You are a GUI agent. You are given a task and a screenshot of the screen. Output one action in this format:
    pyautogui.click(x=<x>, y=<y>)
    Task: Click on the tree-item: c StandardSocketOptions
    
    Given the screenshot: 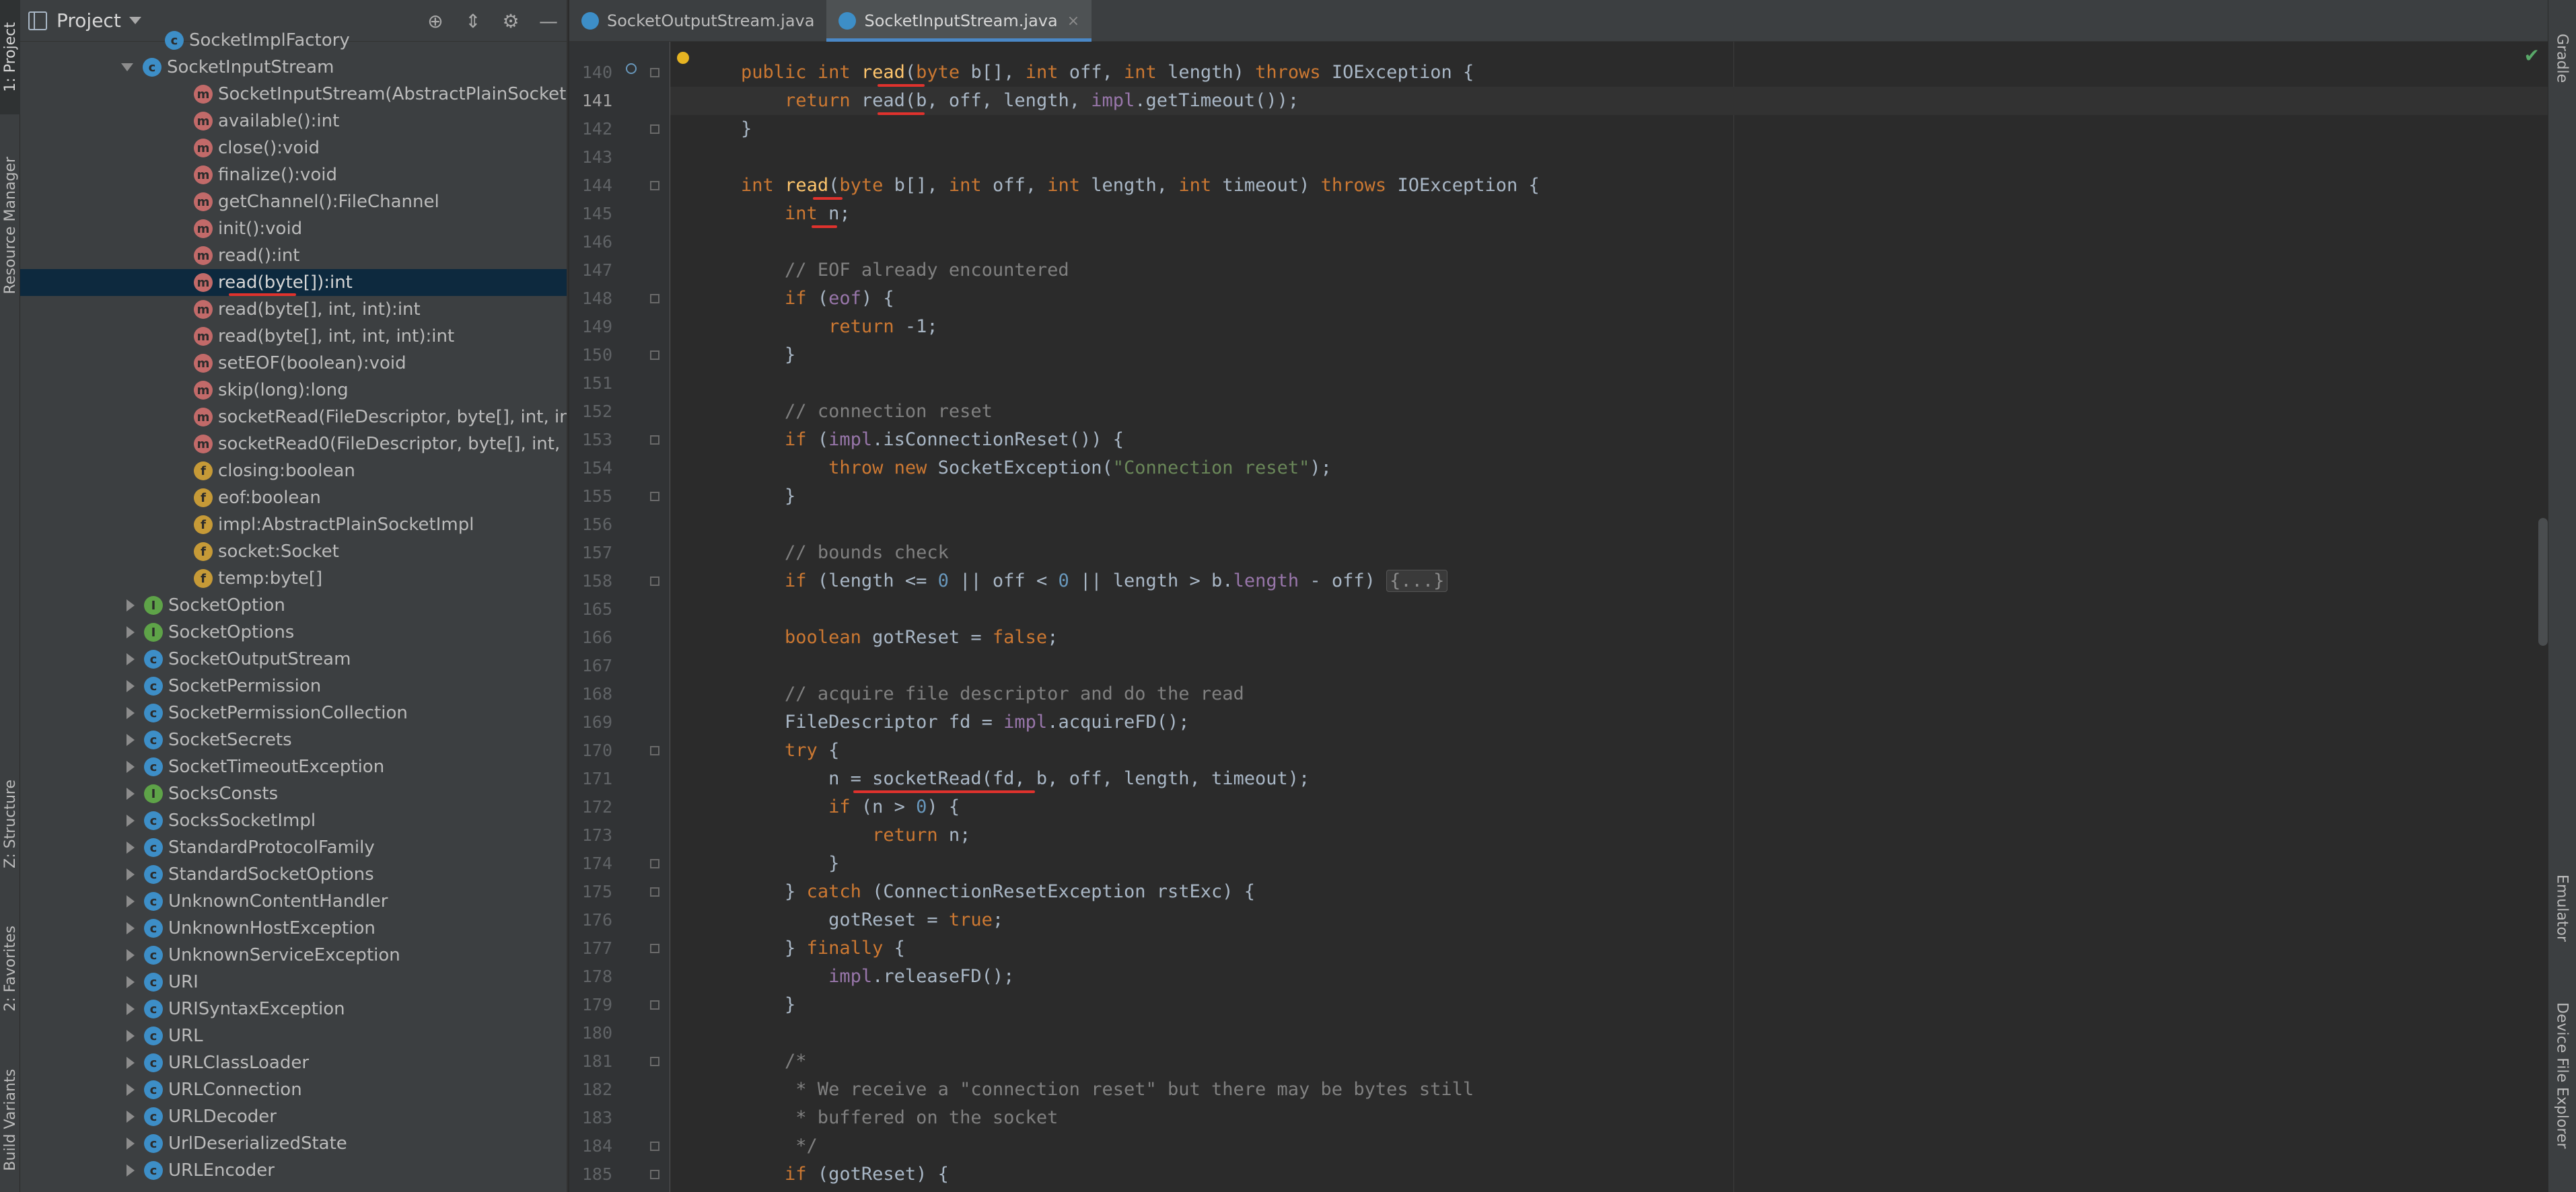 What is the action you would take?
    pyautogui.click(x=293, y=875)
    